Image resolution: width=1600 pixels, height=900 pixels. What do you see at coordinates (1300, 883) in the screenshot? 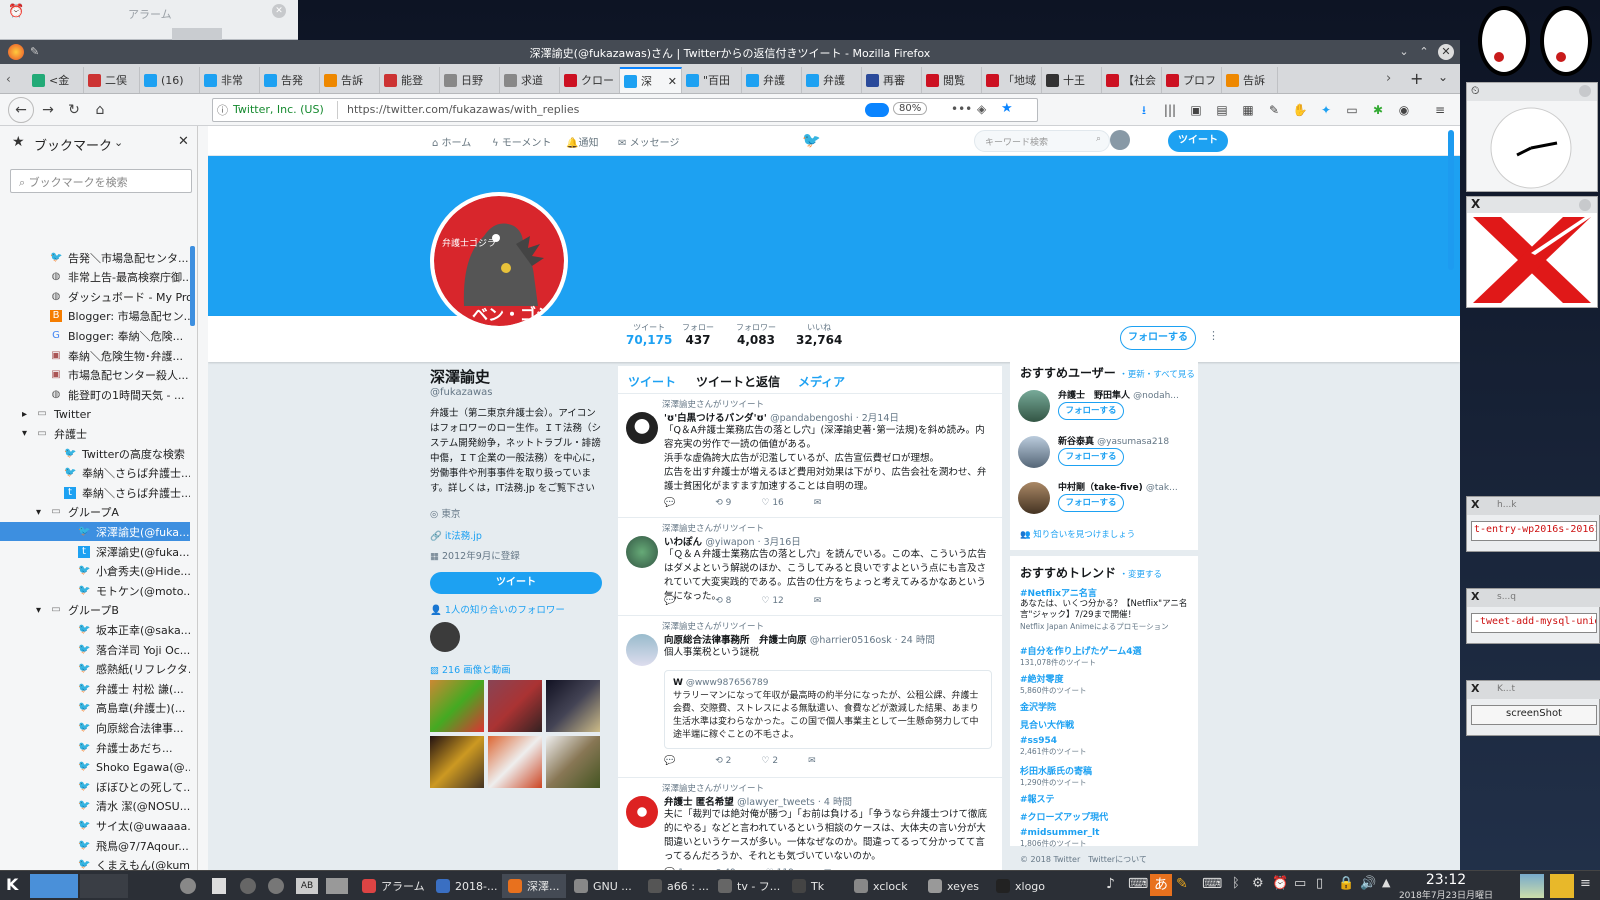
I see `display-icon: ▭` at bounding box center [1300, 883].